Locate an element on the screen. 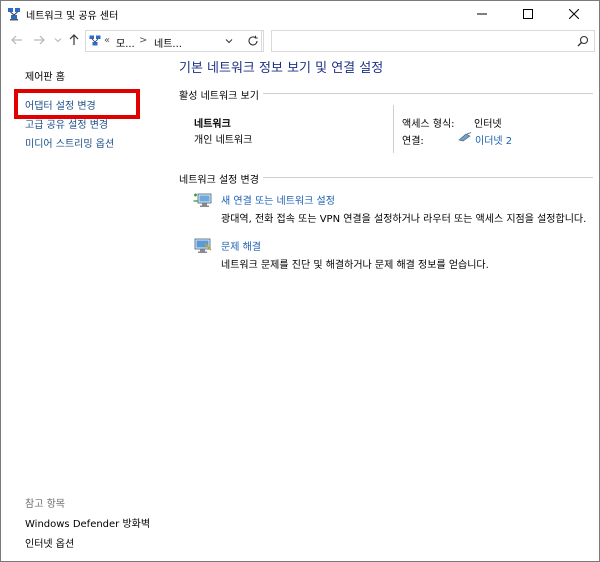 This screenshot has height=562, width=600. minimize-icon is located at coordinates (482, 14).